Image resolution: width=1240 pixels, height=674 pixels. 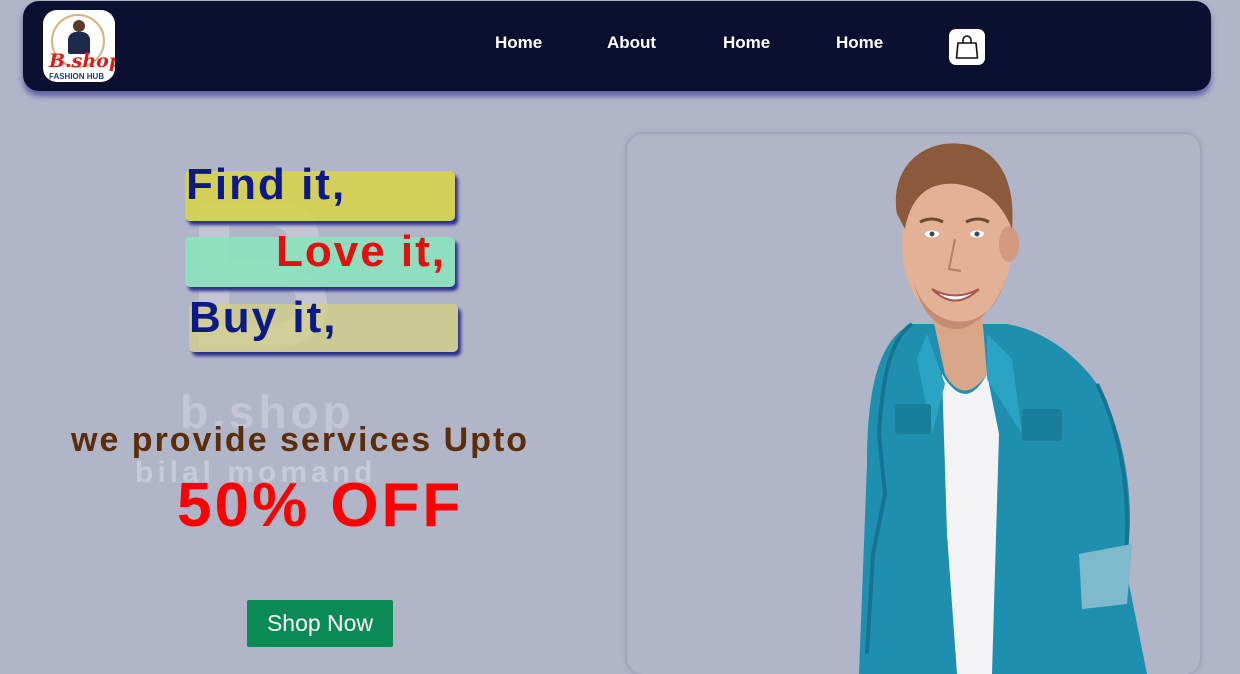 I want to click on shop-now-button: Shop Now, so click(x=320, y=623).